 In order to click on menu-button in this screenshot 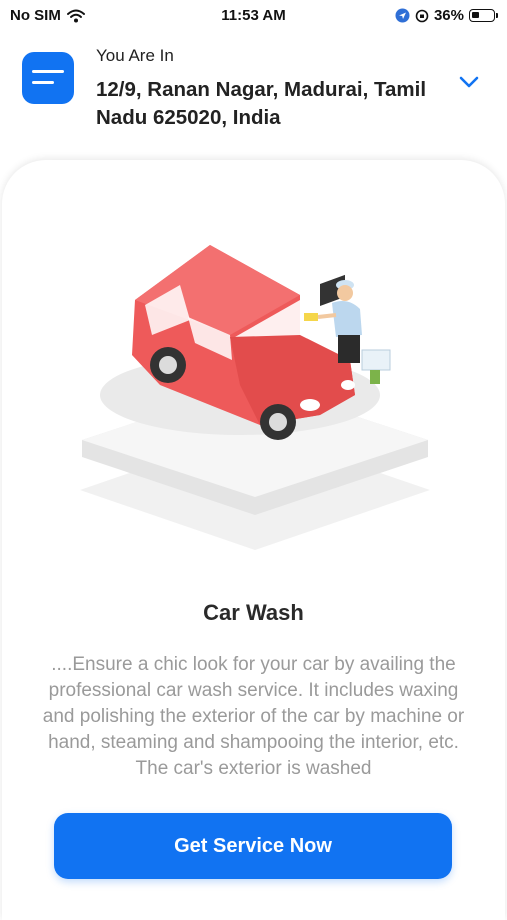, I will do `click(48, 78)`.